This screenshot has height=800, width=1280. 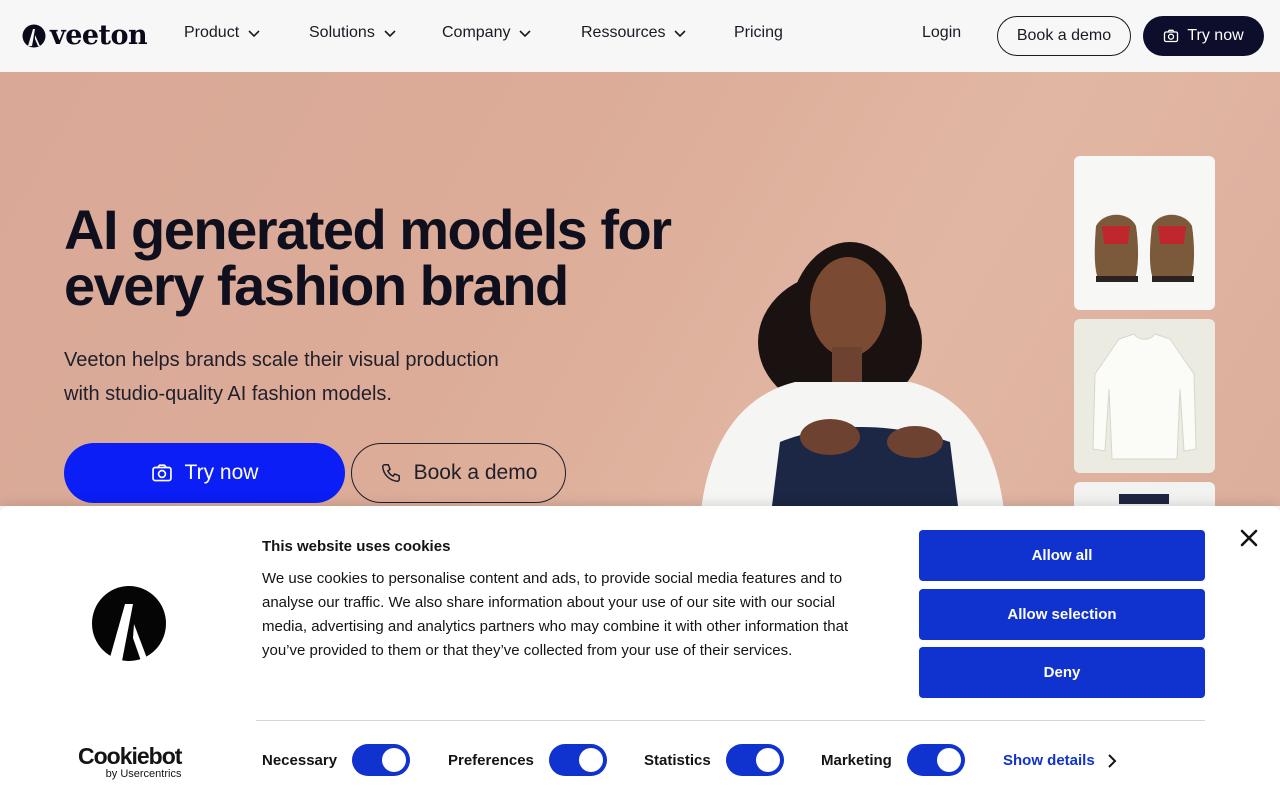 What do you see at coordinates (221, 472) in the screenshot?
I see `try-now-hero-label: Try now` at bounding box center [221, 472].